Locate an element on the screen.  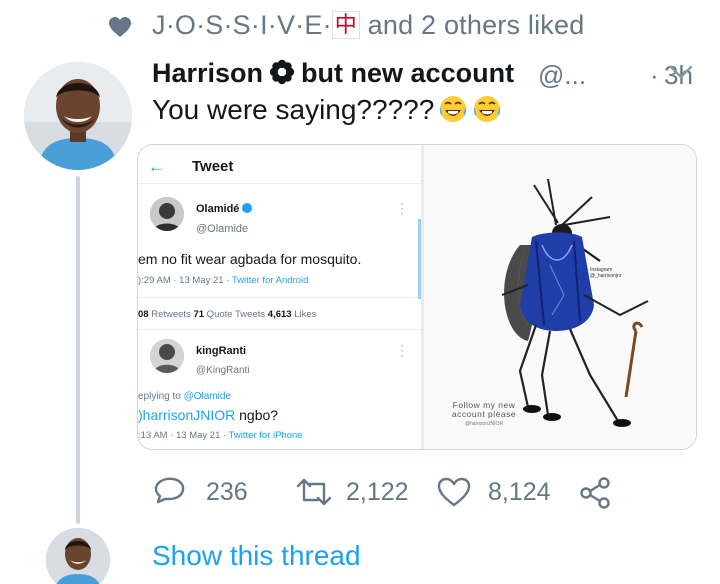
display-name-second: but new account is located at coordinates (408, 73).